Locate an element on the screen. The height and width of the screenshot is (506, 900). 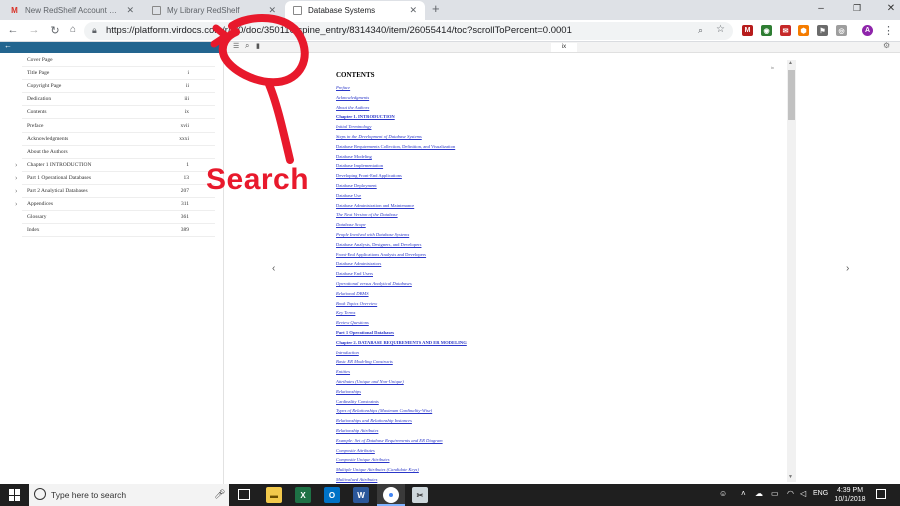
onedrive-icon: ☁ is located at coordinates (759, 493).